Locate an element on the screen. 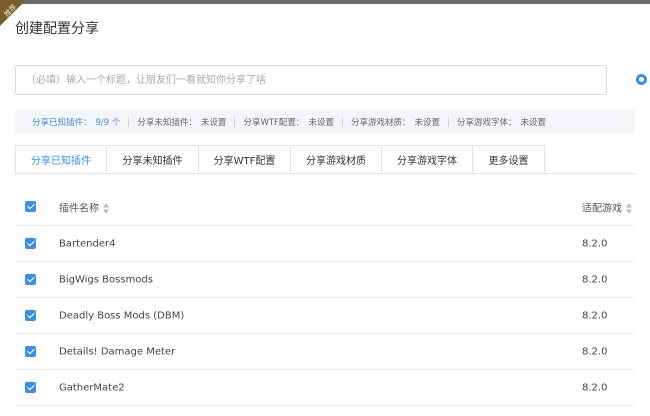 The image size is (650, 416). title-input is located at coordinates (311, 80).